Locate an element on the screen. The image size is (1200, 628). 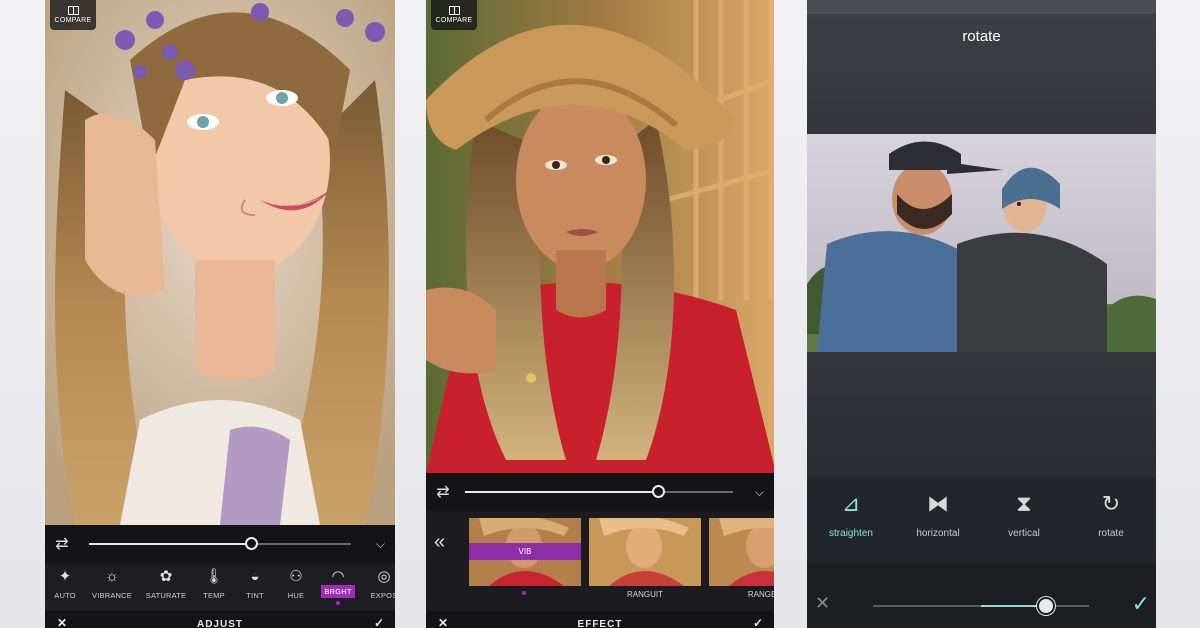
tool-hue: ⚇ HUE is located at coordinates (296, 584).